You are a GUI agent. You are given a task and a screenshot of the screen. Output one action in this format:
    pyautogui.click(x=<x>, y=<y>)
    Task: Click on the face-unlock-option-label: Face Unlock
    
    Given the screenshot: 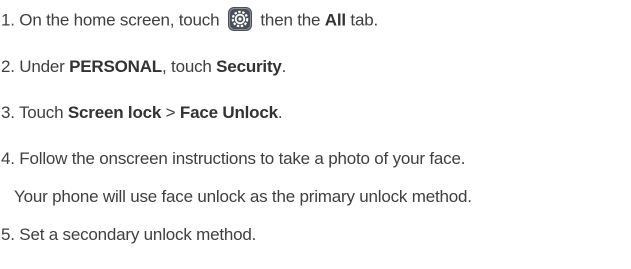 What is the action you would take?
    pyautogui.click(x=228, y=112)
    